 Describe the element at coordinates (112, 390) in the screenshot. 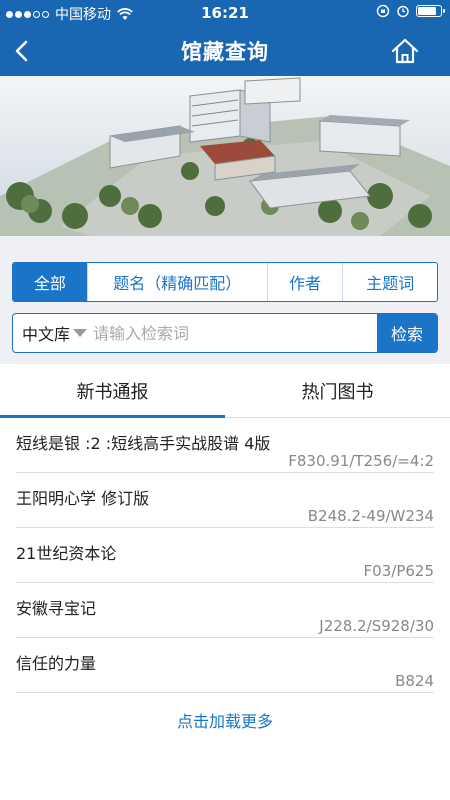

I see `tab-new-books: 新书通报` at that location.